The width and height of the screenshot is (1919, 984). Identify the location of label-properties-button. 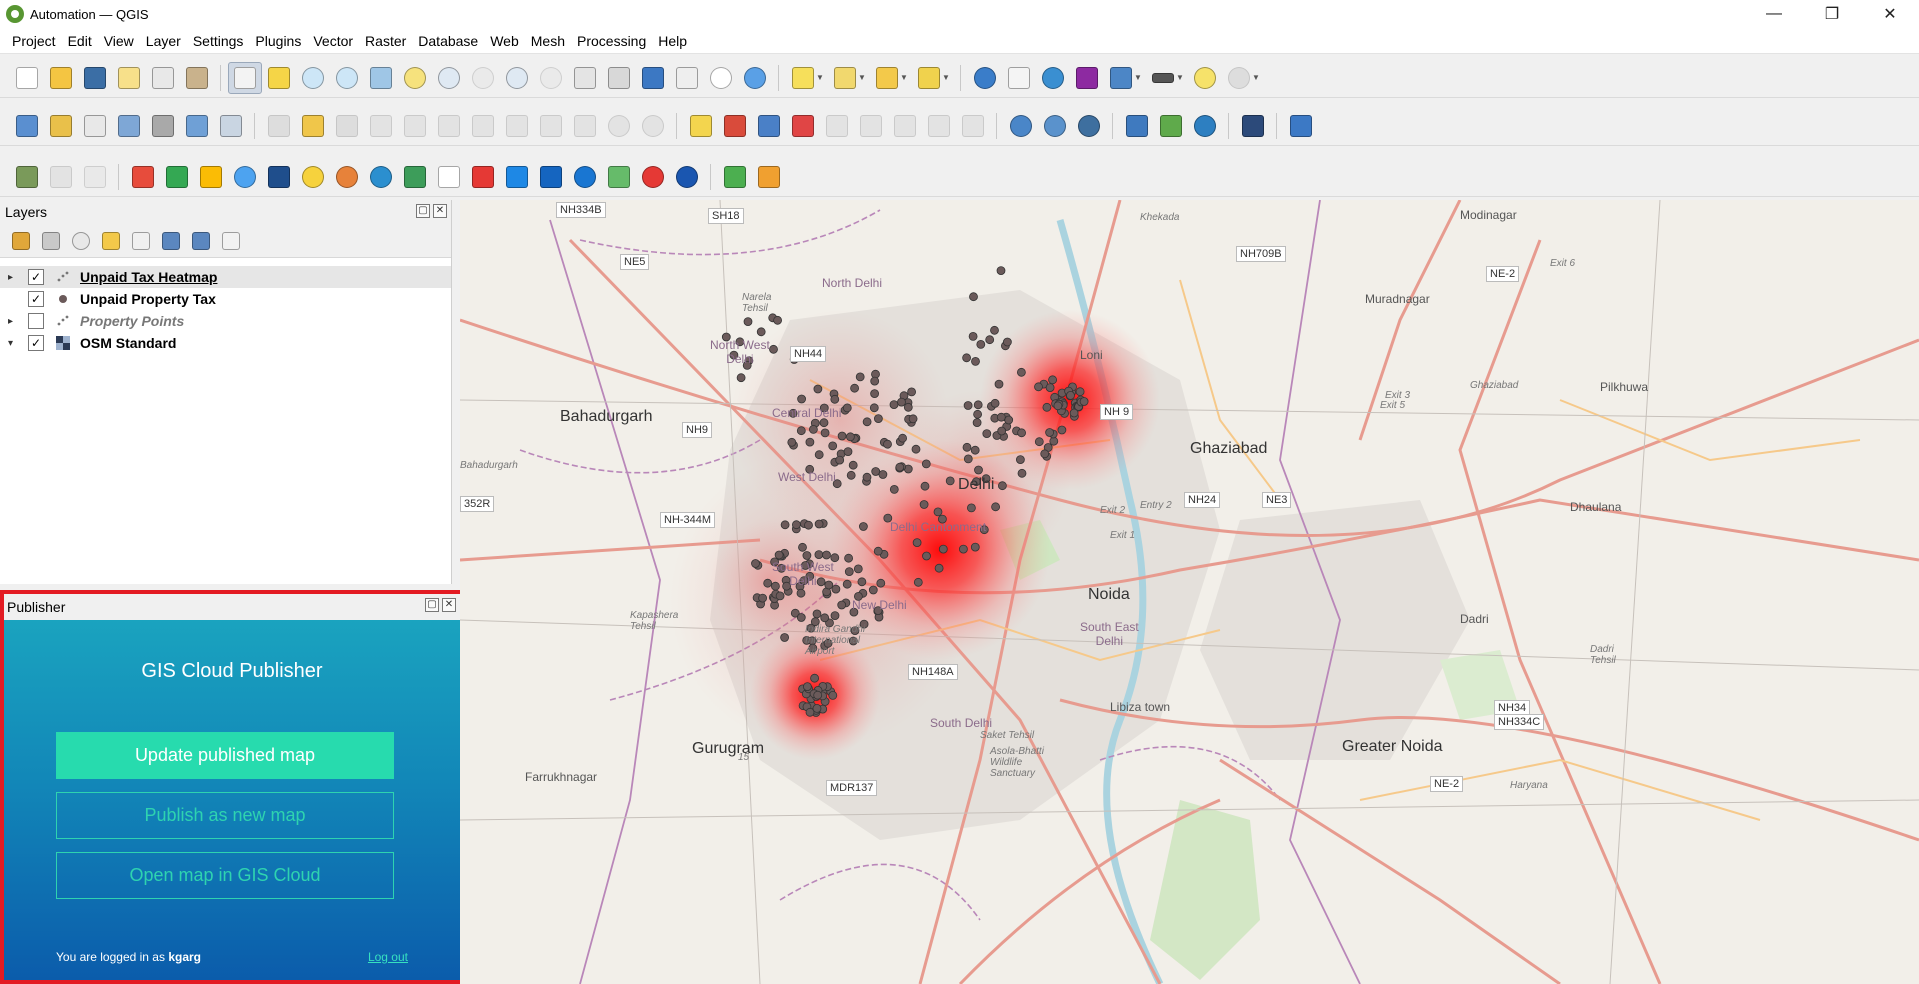
(973, 126).